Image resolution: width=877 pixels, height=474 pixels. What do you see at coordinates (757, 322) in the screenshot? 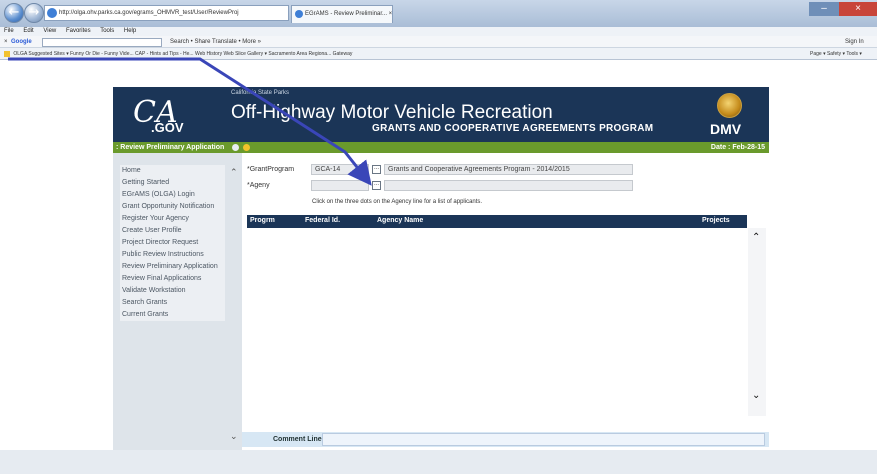
I see `grid-scrollbar: ⌃ ⌄` at bounding box center [757, 322].